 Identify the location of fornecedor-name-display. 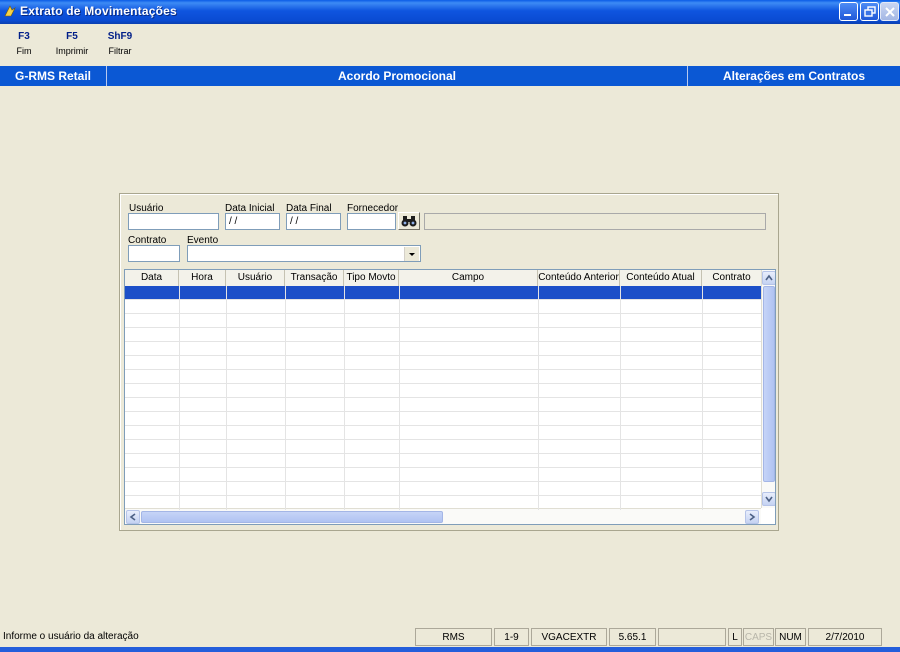
(595, 221).